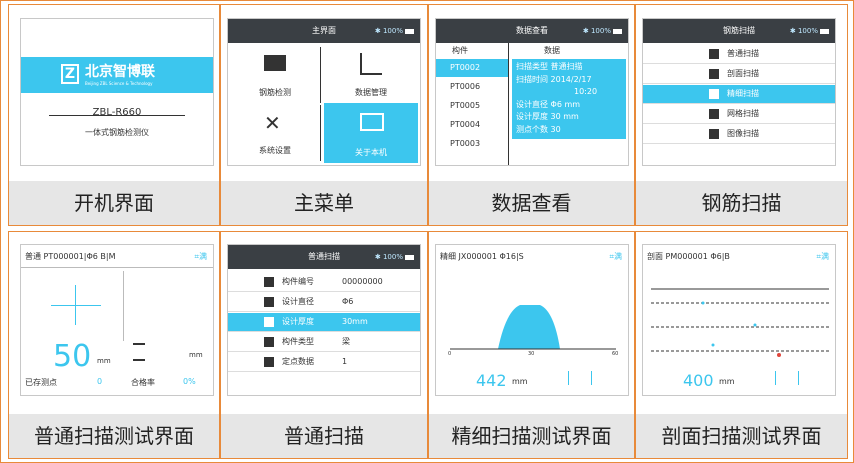 The height and width of the screenshot is (463, 854). I want to click on normal-field: 构件类型梁, so click(324, 342).